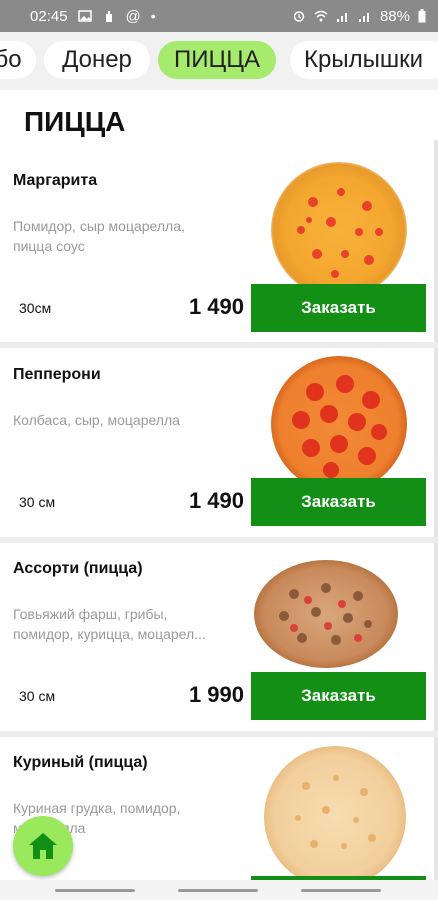  I want to click on nav-home-button, so click(218, 890).